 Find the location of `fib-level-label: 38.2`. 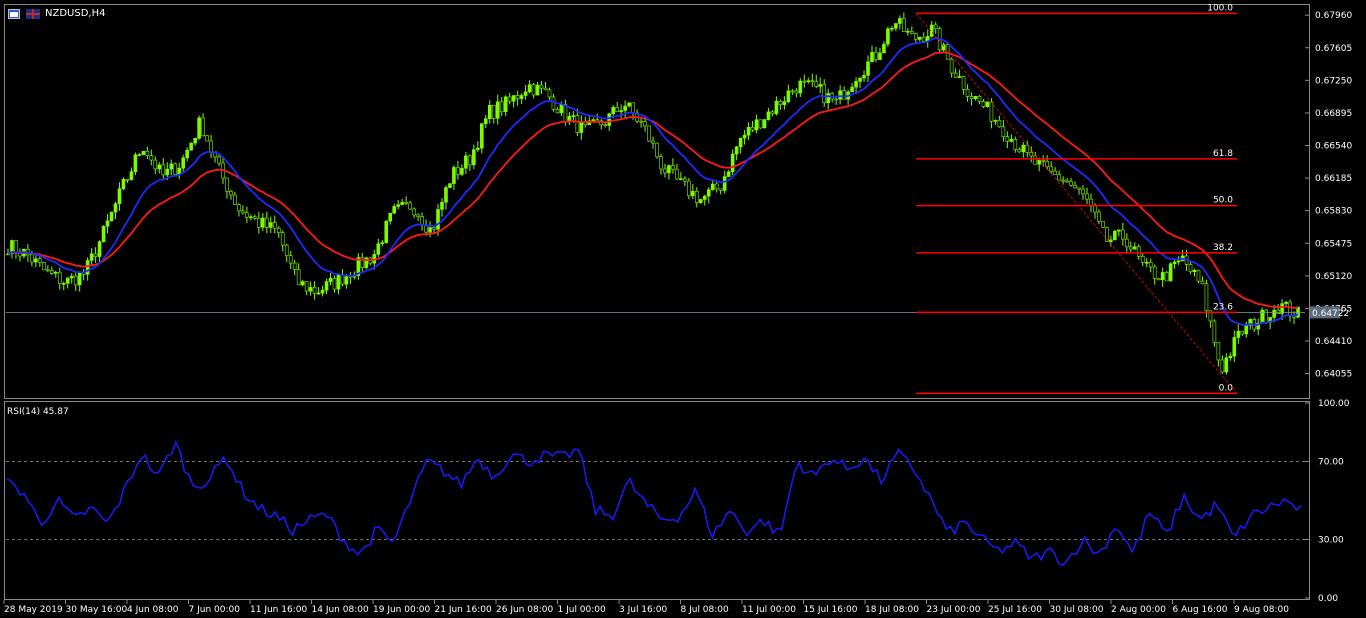

fib-level-label: 38.2 is located at coordinates (1223, 248).